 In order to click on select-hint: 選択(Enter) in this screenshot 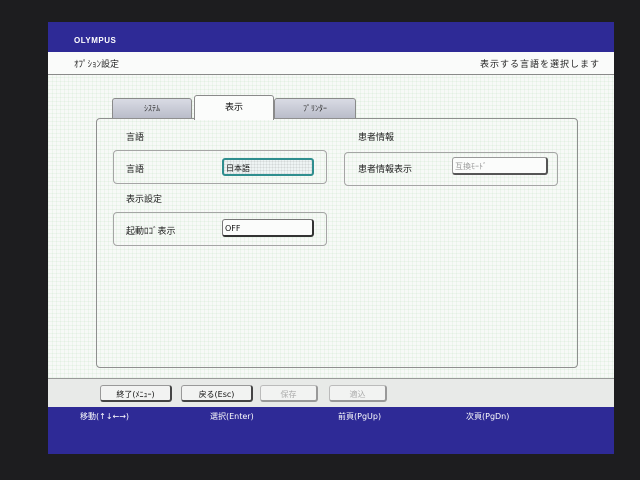, I will do `click(232, 416)`.